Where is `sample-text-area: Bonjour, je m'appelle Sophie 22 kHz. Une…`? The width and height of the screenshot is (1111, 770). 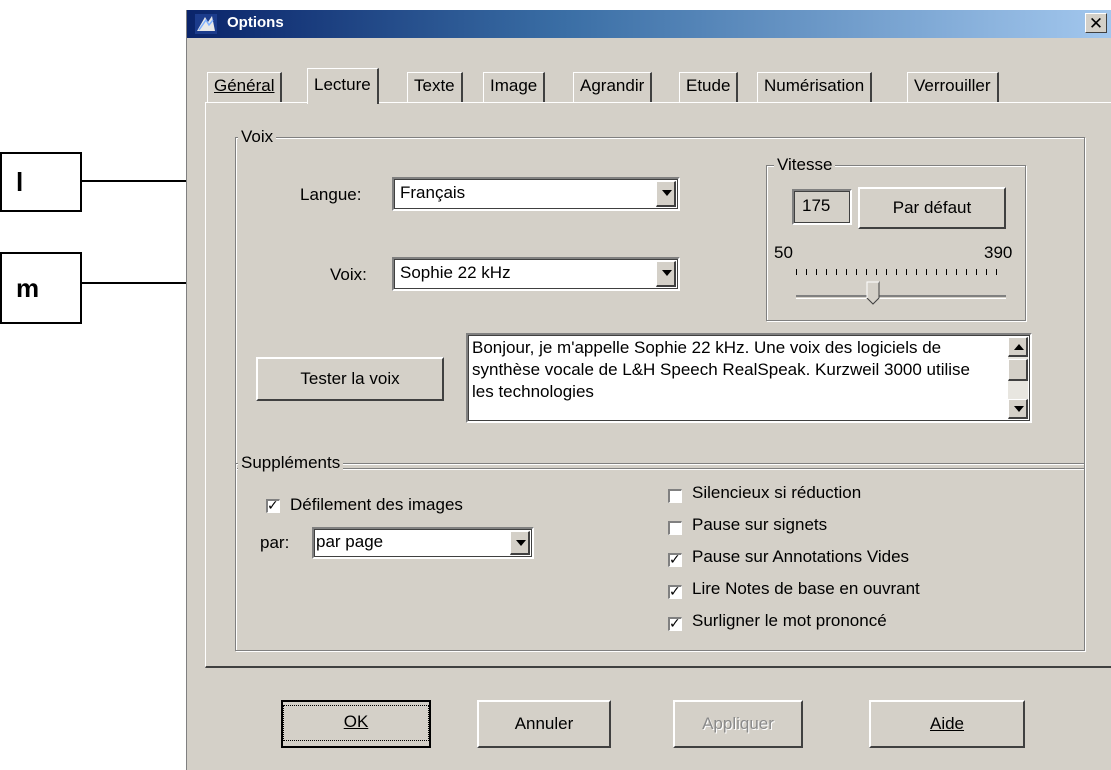 sample-text-area: Bonjour, je m'appelle Sophie 22 kHz. Une… is located at coordinates (749, 378).